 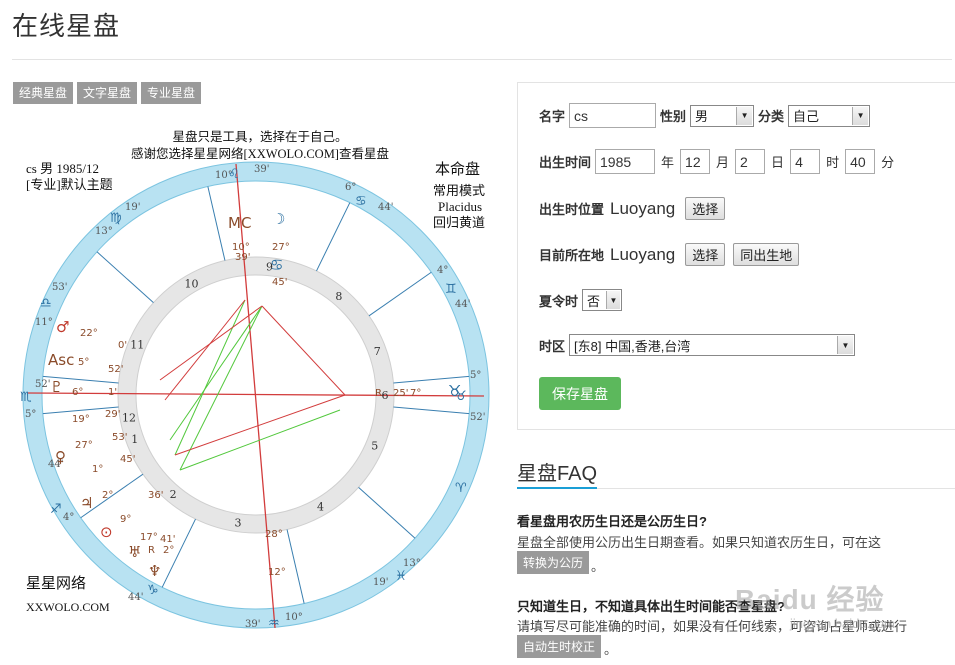 What do you see at coordinates (107, 93) in the screenshot?
I see `tab-text-chart: 文字星盘` at bounding box center [107, 93].